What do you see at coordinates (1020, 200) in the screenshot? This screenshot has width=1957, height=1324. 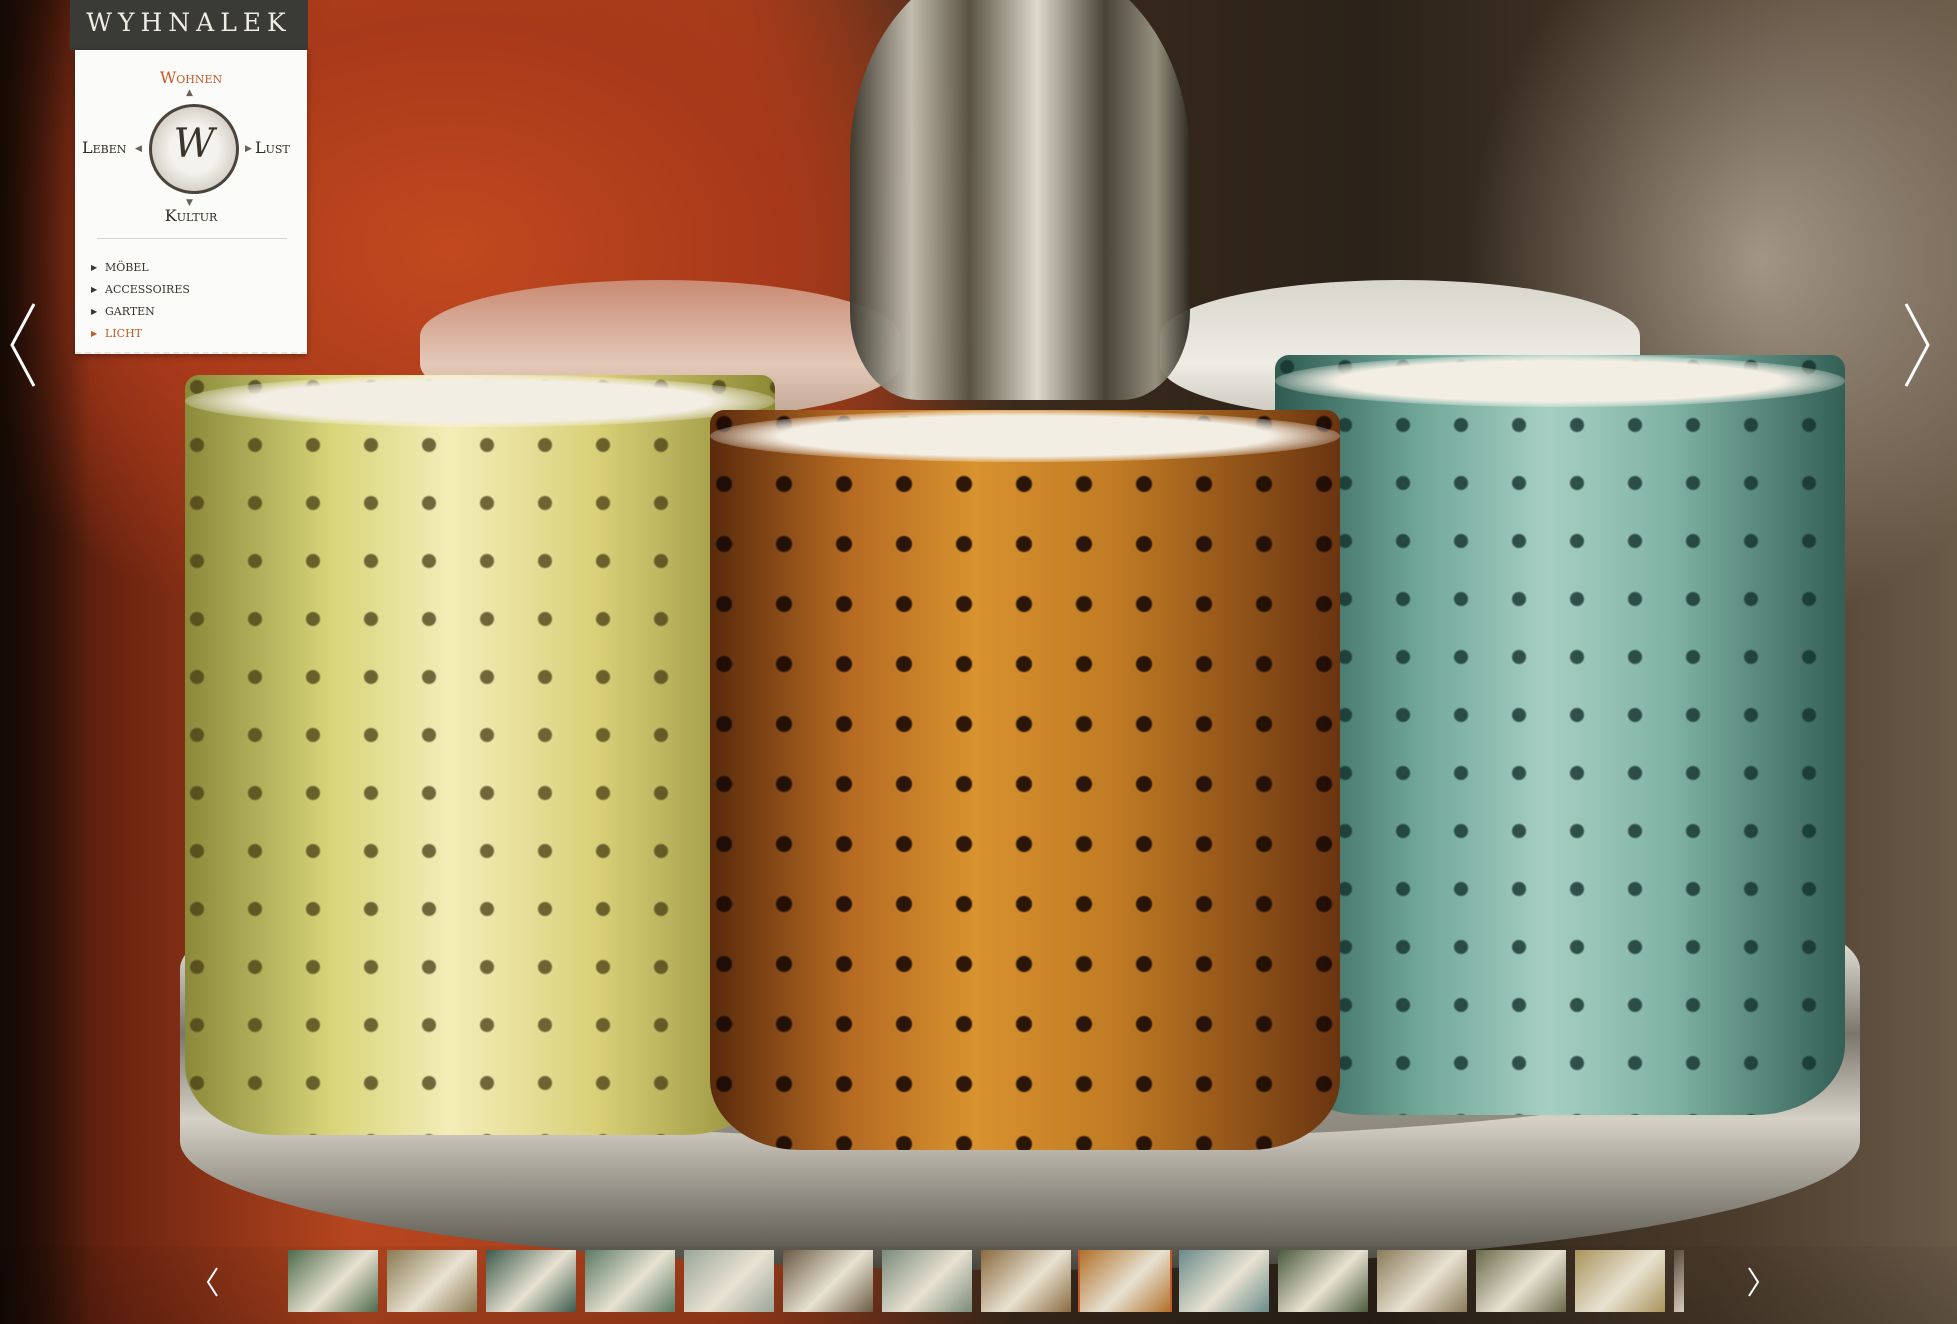 I see `silver-vase` at bounding box center [1020, 200].